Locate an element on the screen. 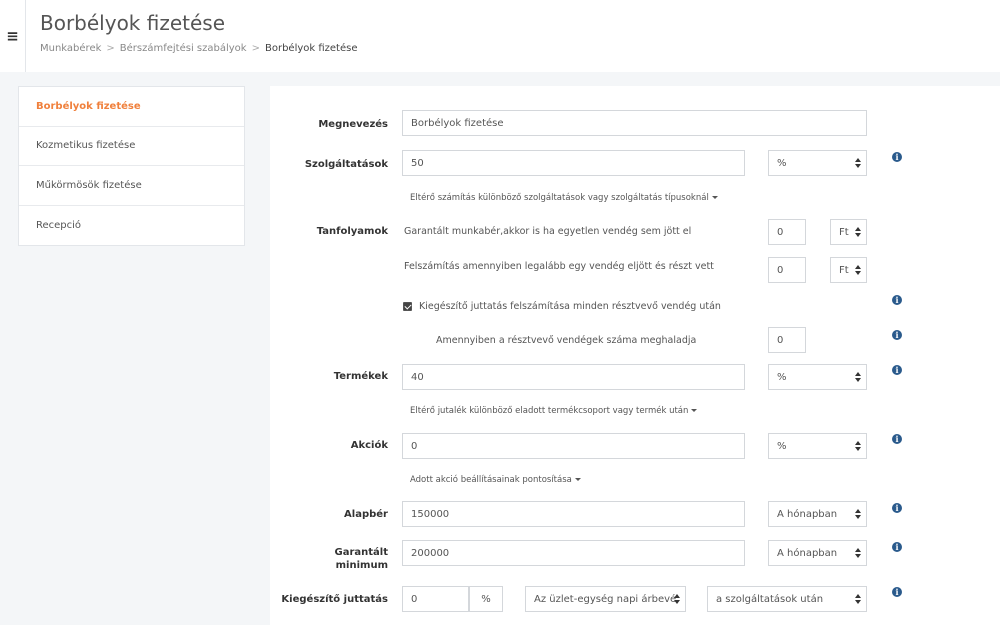  akciok-label: Akciók is located at coordinates (369, 445).